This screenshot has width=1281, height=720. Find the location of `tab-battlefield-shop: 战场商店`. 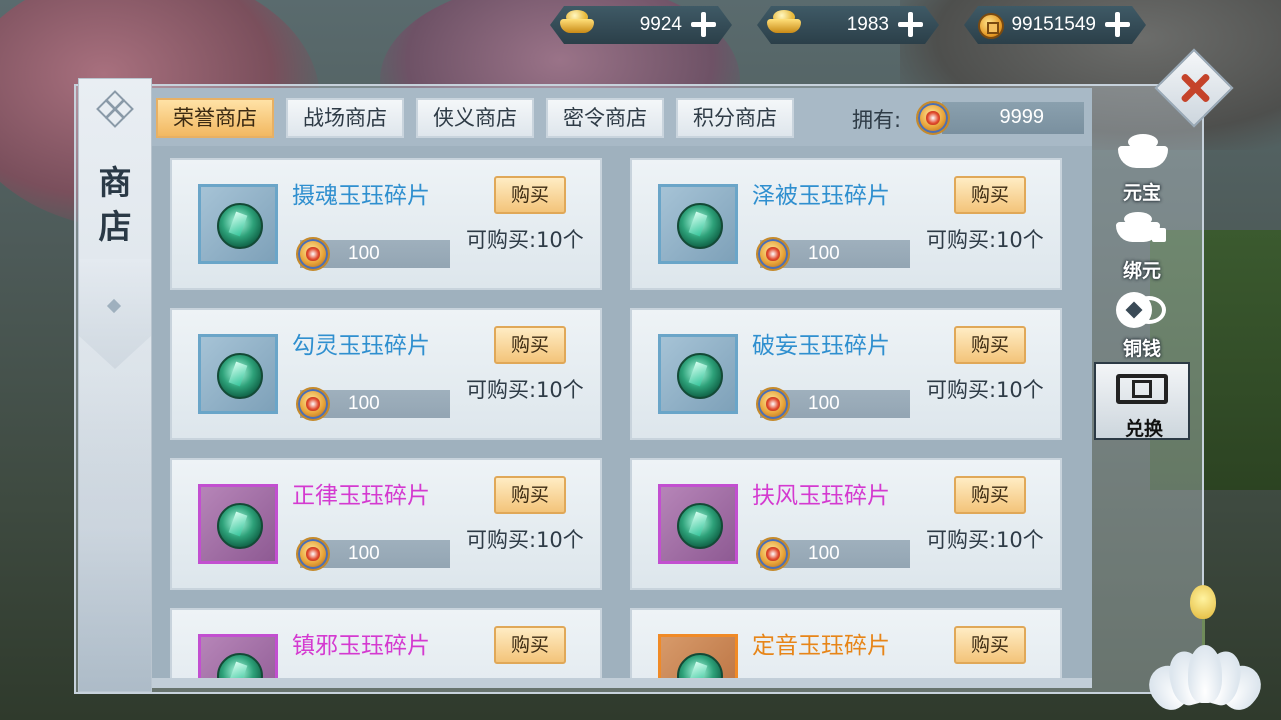

tab-battlefield-shop: 战场商店 is located at coordinates (345, 118).